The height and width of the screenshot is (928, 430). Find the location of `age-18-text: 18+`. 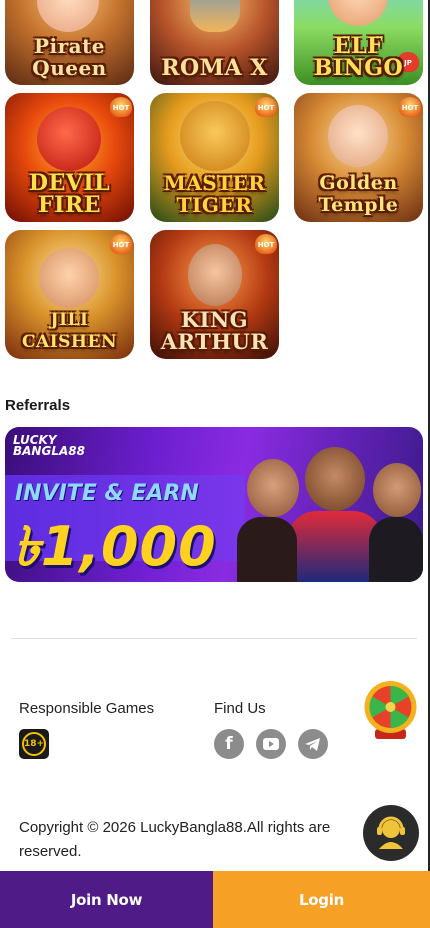

age-18-text: 18+ is located at coordinates (34, 744).